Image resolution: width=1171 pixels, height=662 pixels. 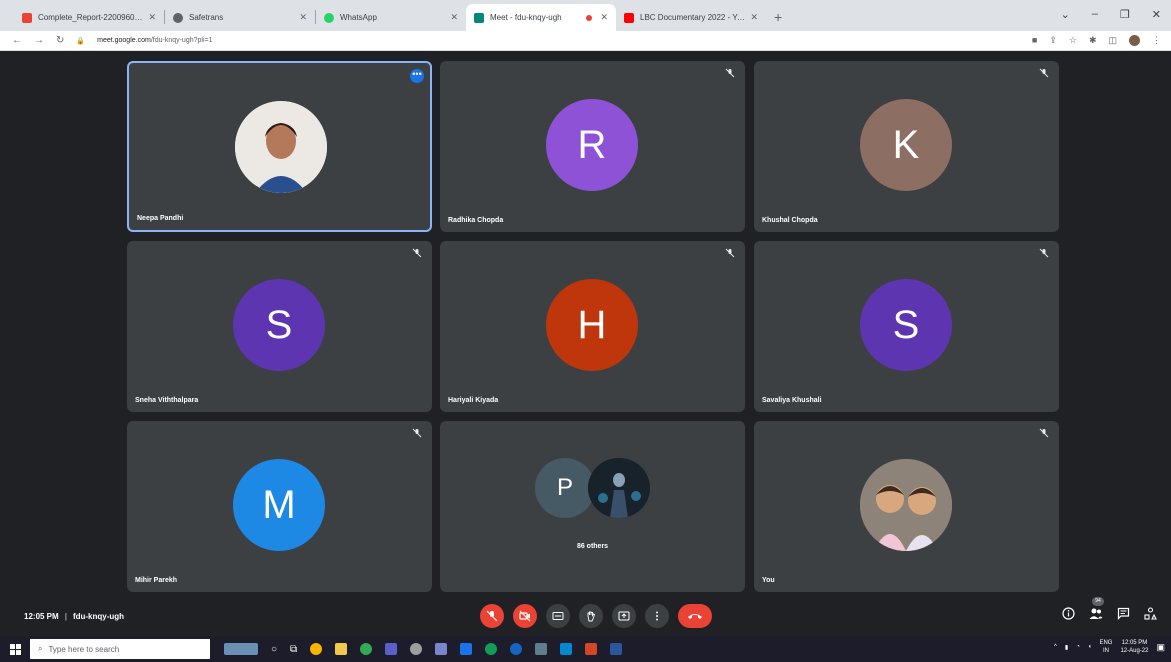 I want to click on system-tray: ^ ▮ ◔ ◖ ENG IN 12:05 PM 12-Aug-22 ▣, so click(x=1109, y=647).